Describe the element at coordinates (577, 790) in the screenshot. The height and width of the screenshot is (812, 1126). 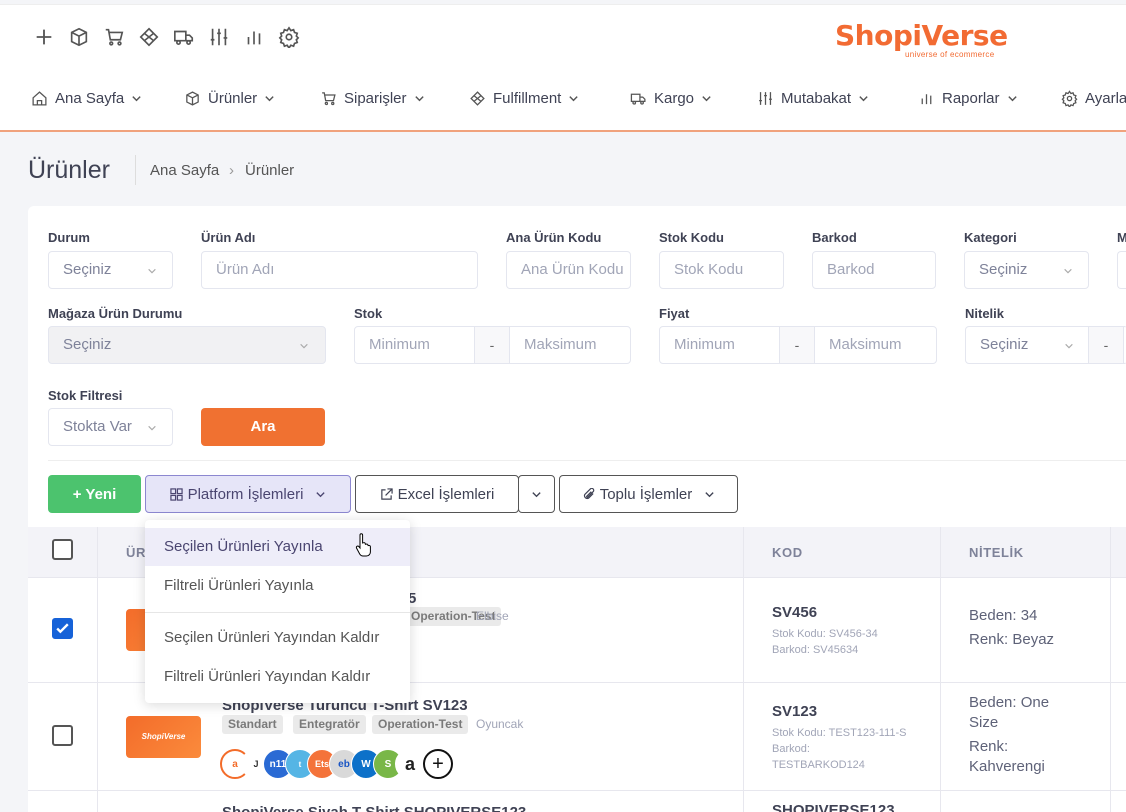
I see `row-divider` at that location.